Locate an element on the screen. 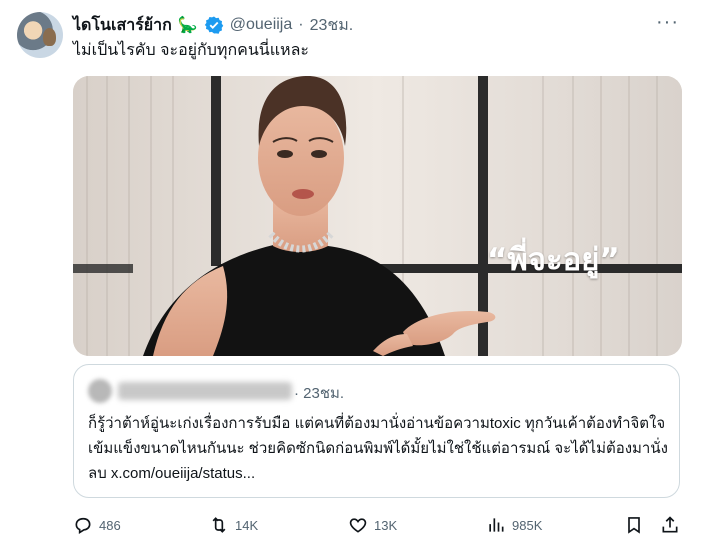  dinosaur-emoji: 🦕 is located at coordinates (187, 25).